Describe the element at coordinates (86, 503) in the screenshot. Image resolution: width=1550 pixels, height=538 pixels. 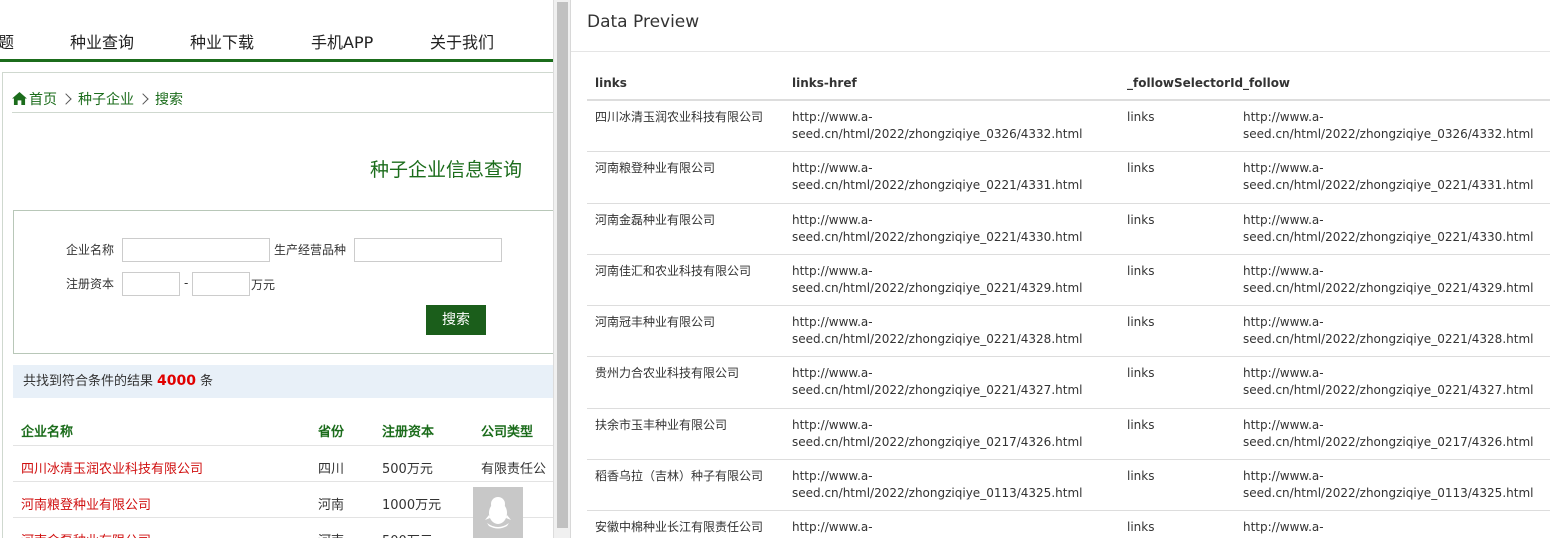
I see `company-name-link: 河南粮登种业有限公司` at that location.